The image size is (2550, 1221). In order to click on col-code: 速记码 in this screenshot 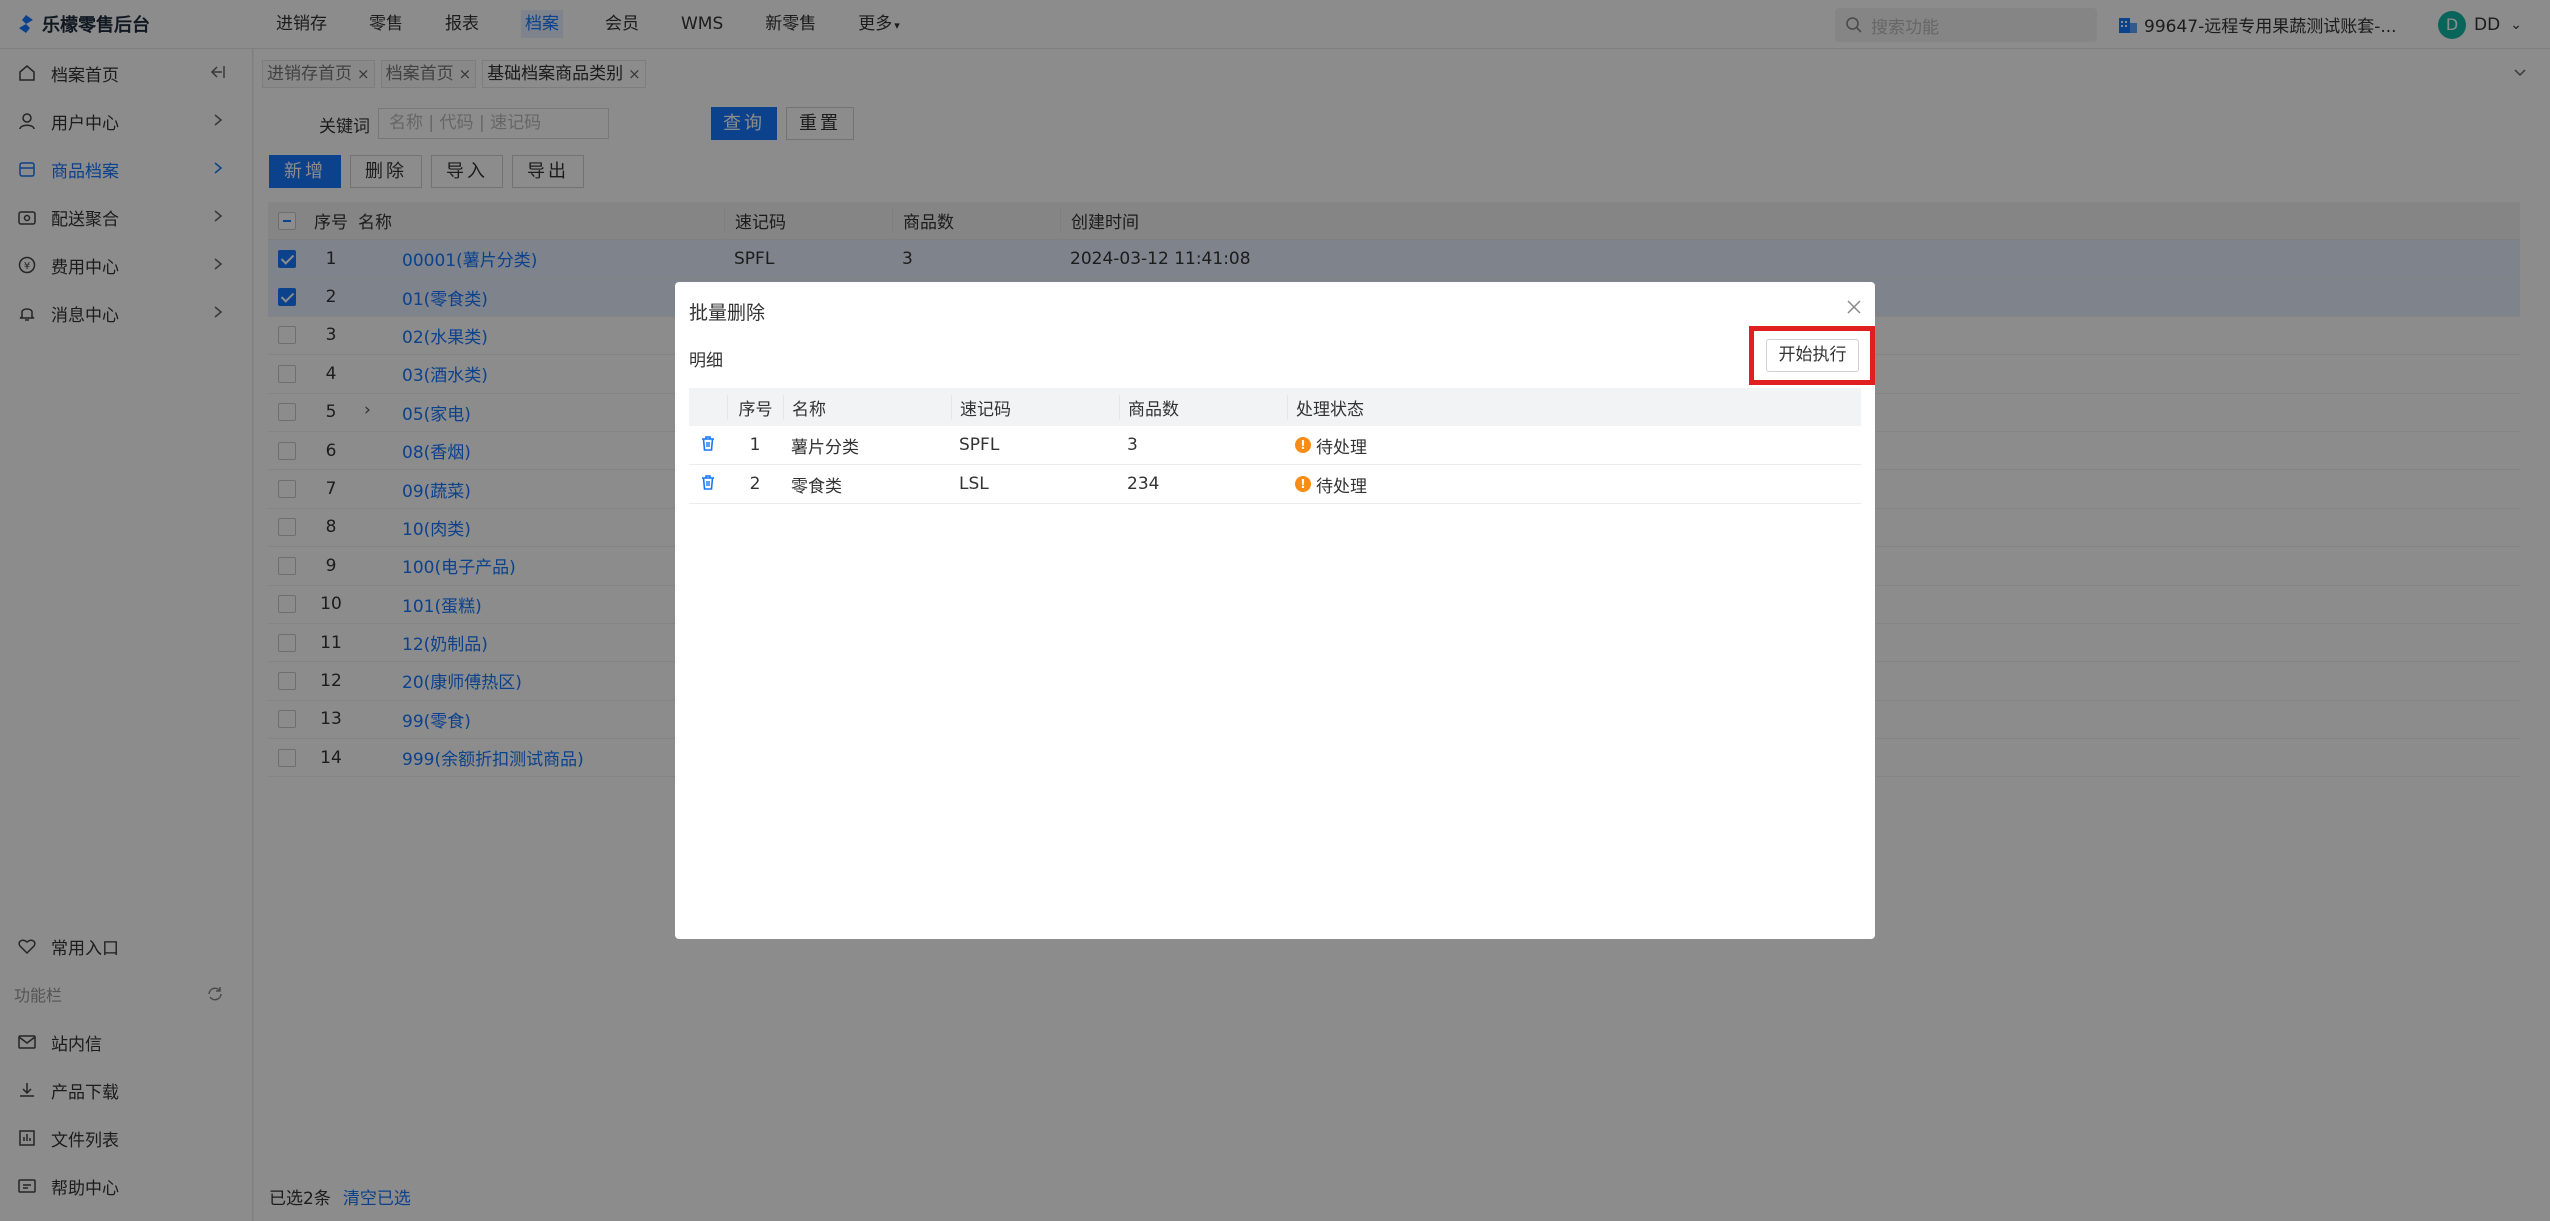, I will do `click(1035, 407)`.